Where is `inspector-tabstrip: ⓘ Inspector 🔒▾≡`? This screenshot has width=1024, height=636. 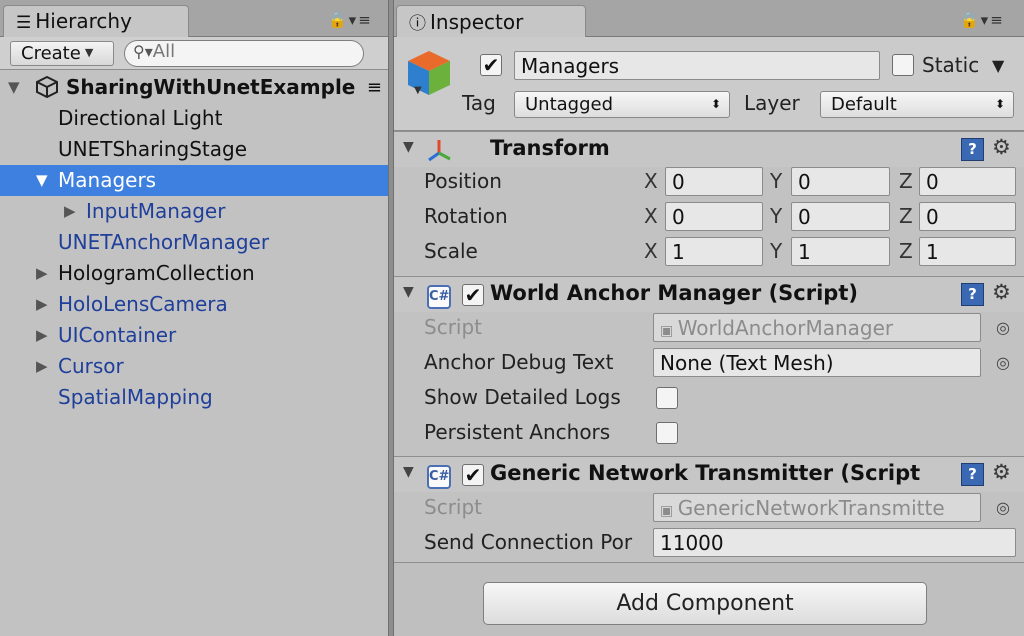 inspector-tabstrip: ⓘ Inspector 🔒▾≡ is located at coordinates (709, 19).